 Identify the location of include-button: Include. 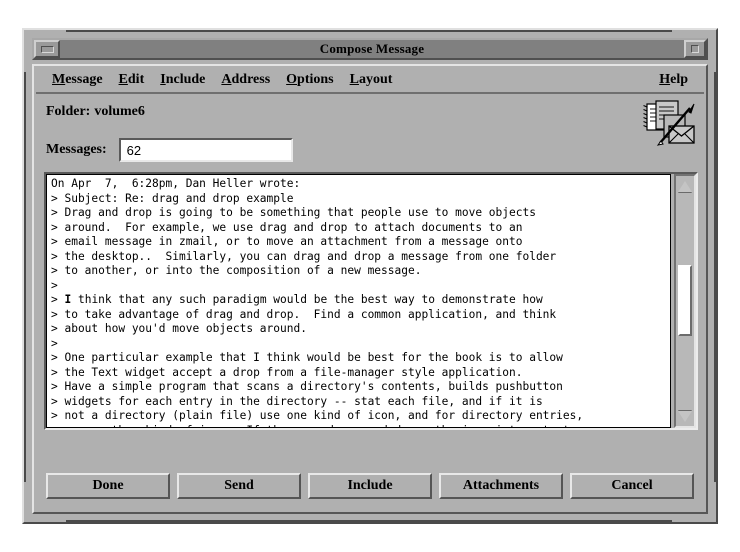
(370, 486).